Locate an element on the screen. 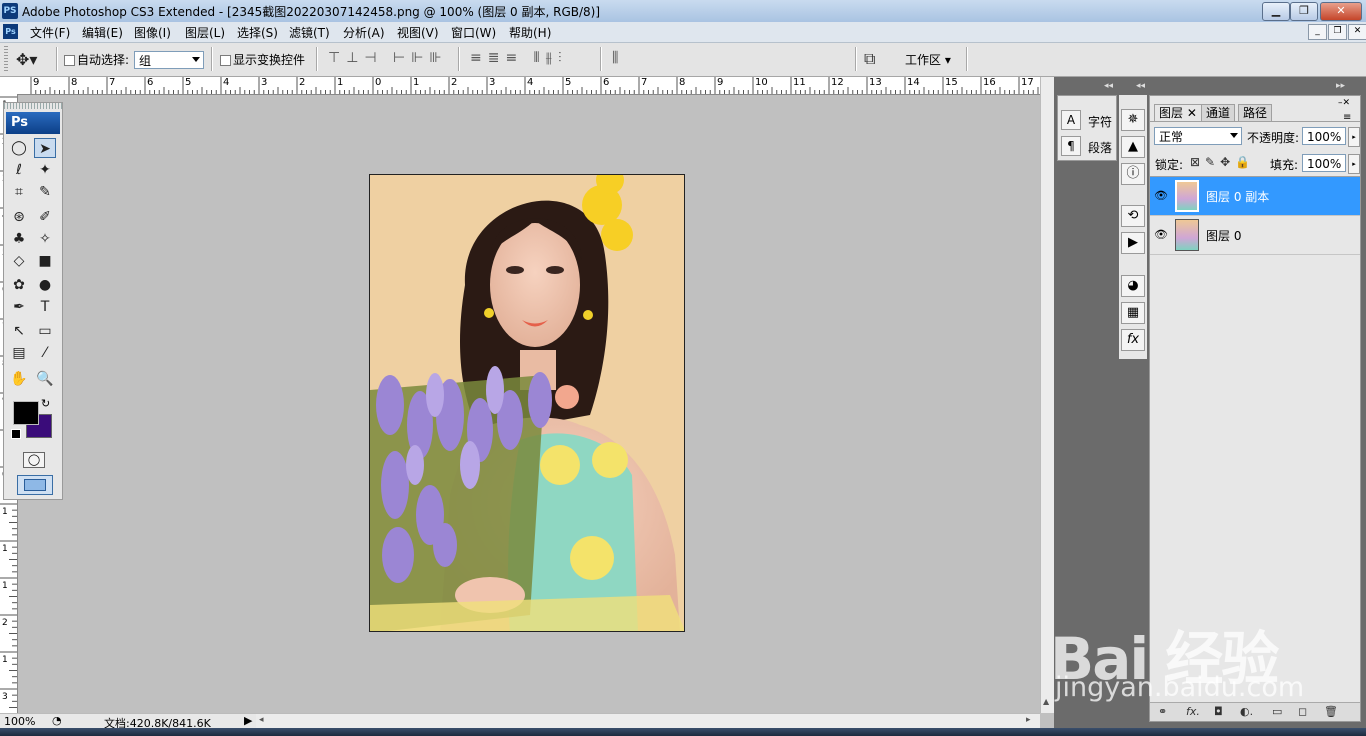 This screenshot has height=736, width=1366. swap-colors-icon: ↻ is located at coordinates (45, 403).